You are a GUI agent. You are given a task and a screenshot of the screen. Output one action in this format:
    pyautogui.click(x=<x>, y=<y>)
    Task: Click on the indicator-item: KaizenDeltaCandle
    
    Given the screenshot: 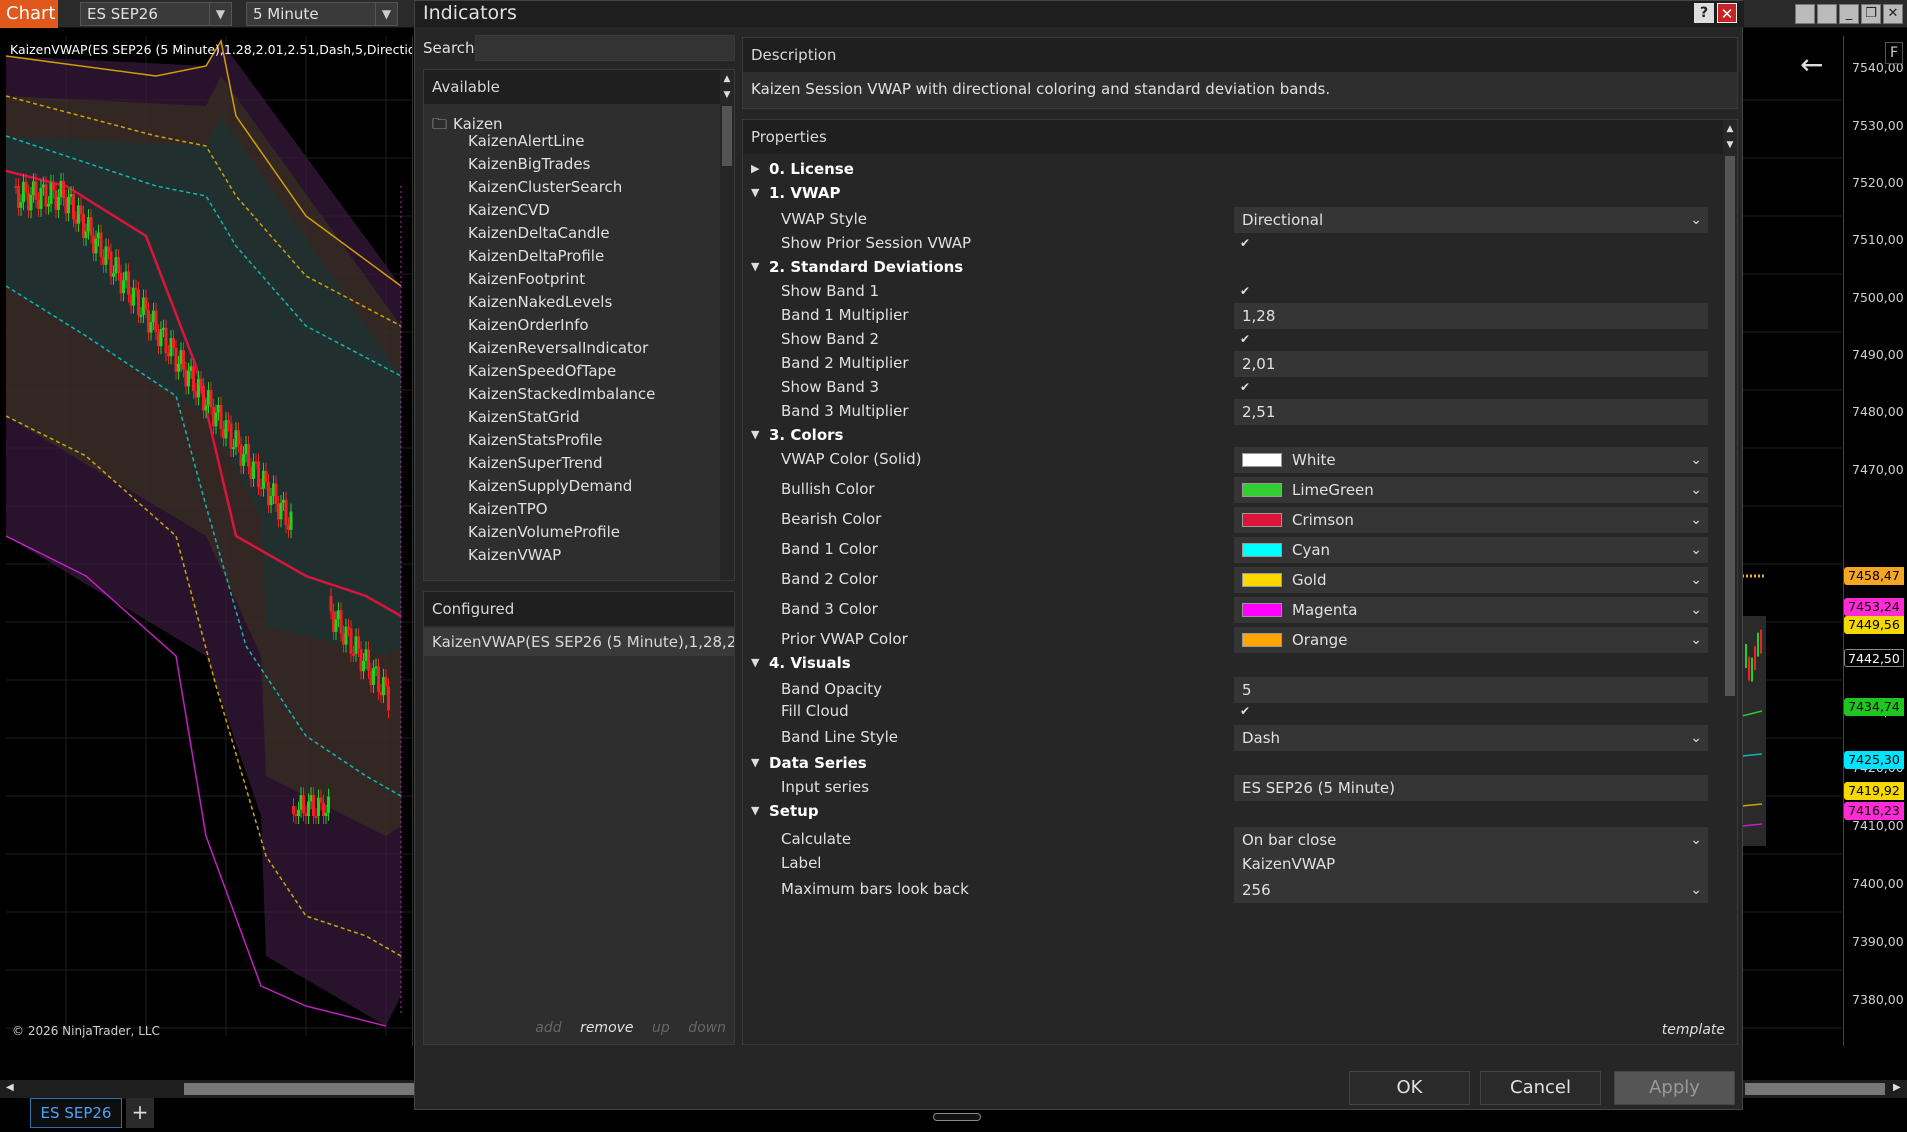 What is the action you would take?
    pyautogui.click(x=539, y=233)
    